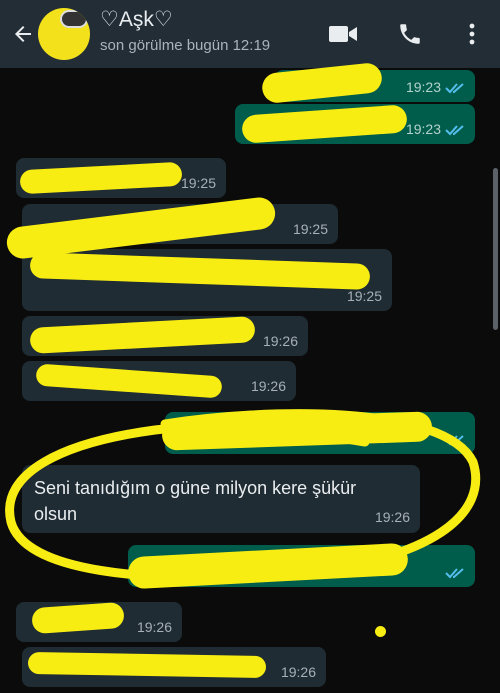 The image size is (500, 693). I want to click on menu-button, so click(472, 34).